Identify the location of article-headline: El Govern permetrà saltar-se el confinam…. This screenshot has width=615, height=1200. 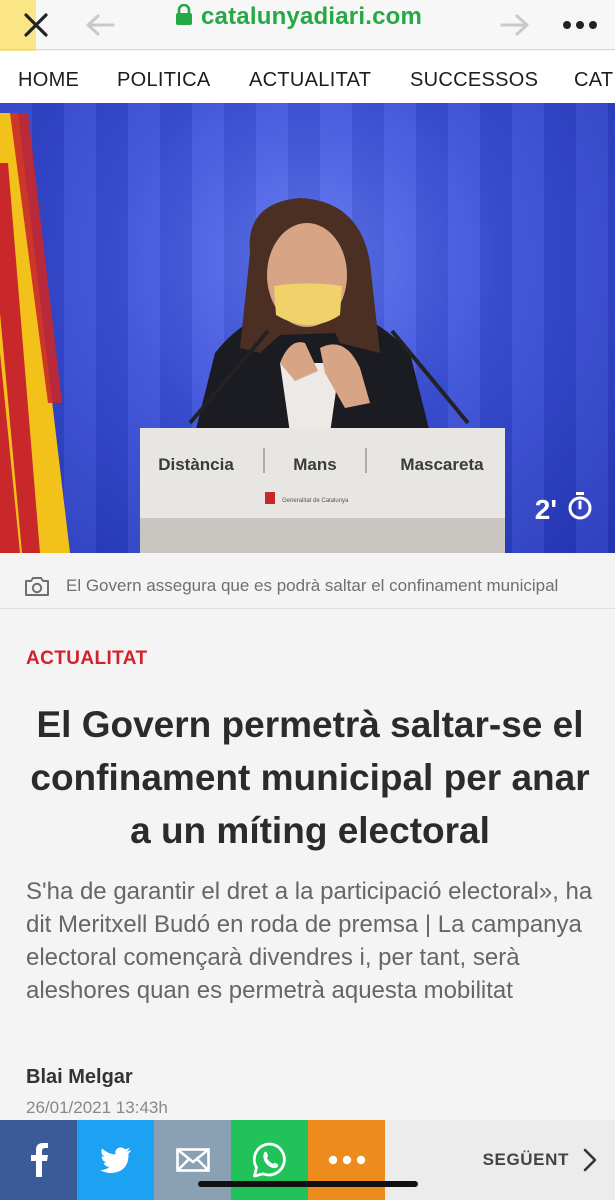
(310, 777).